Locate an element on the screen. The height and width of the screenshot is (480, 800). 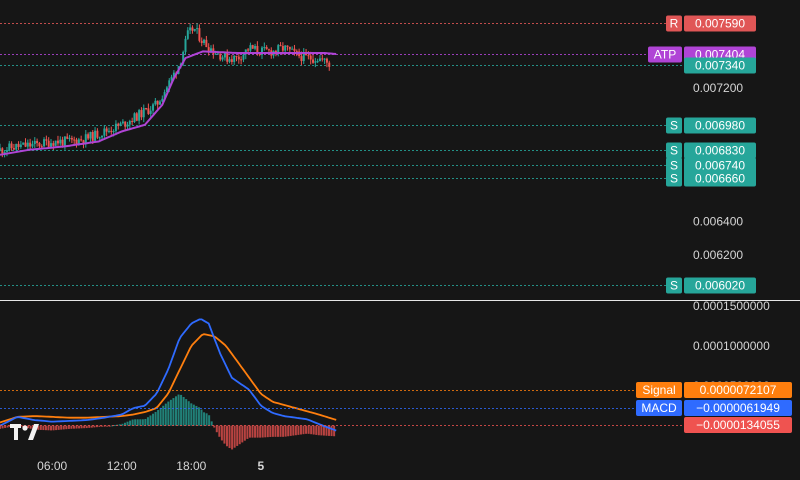
tradingview-logo-icon is located at coordinates (24, 432).